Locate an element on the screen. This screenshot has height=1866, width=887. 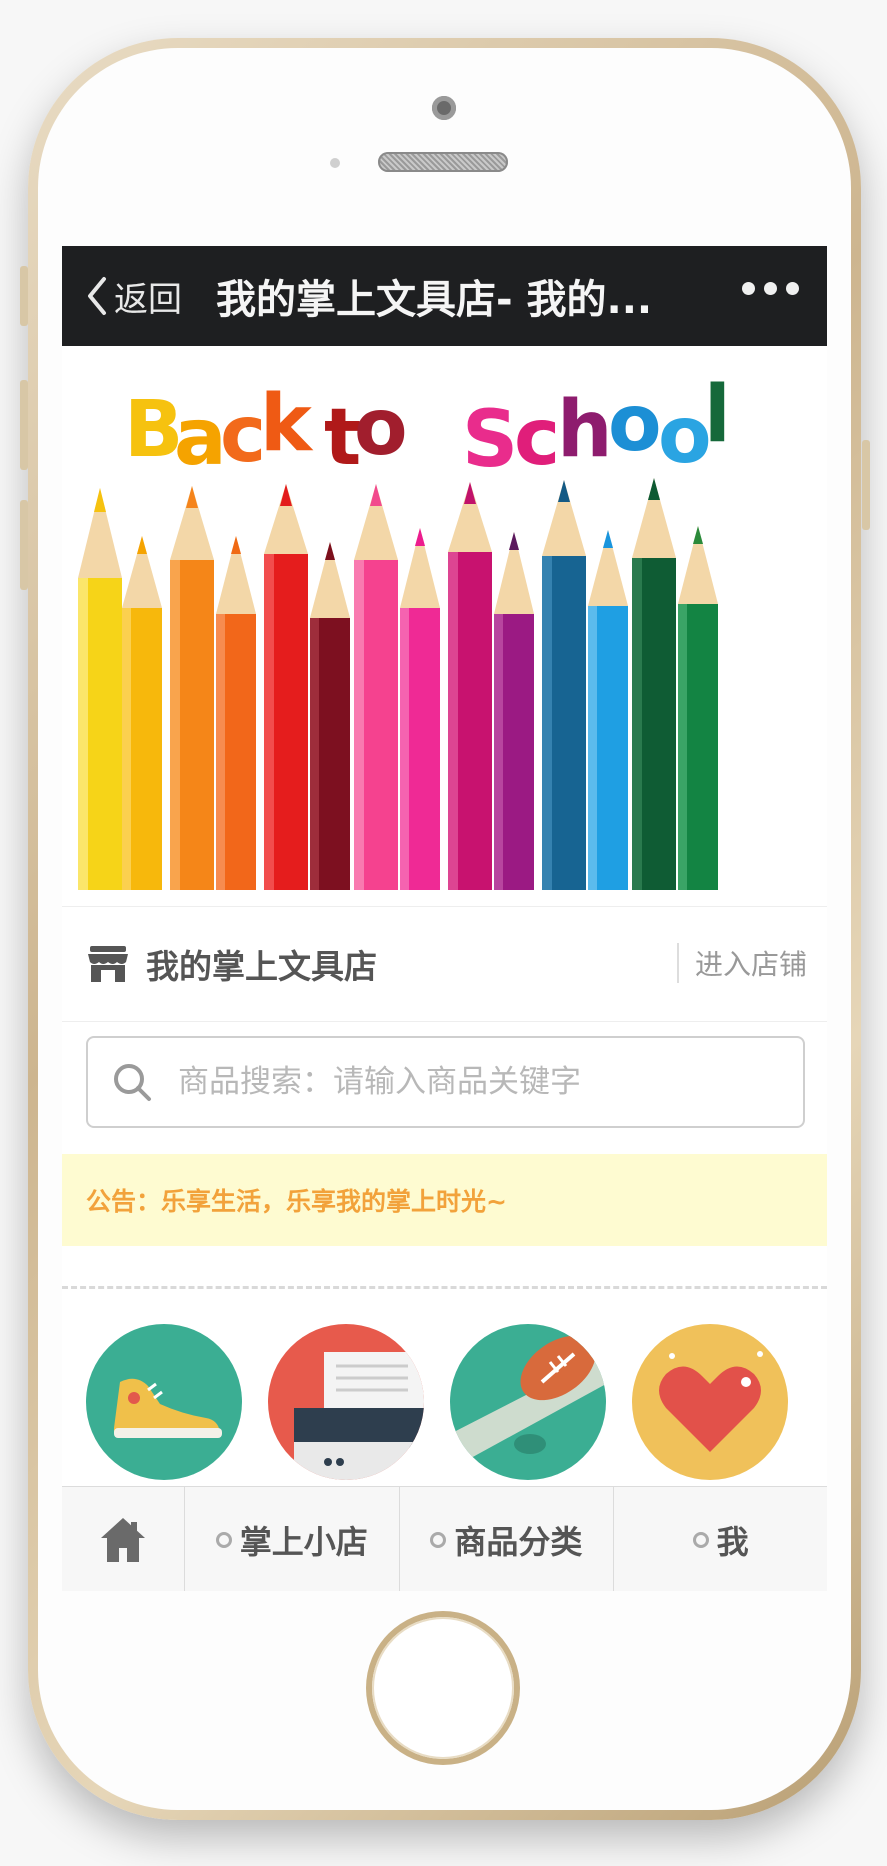
announcement-bar: 公告：乐享生活，乐享我的掌上时光~ is located at coordinates (444, 1200).